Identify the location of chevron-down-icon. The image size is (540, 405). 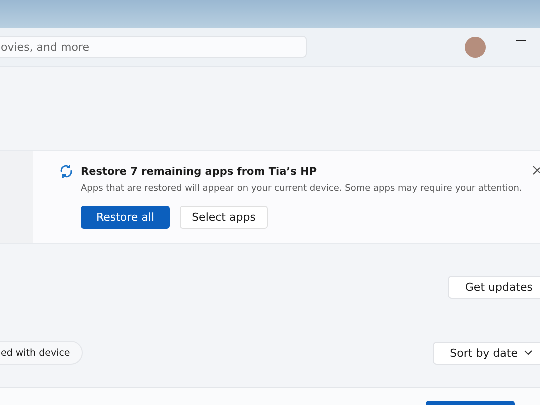
(528, 353).